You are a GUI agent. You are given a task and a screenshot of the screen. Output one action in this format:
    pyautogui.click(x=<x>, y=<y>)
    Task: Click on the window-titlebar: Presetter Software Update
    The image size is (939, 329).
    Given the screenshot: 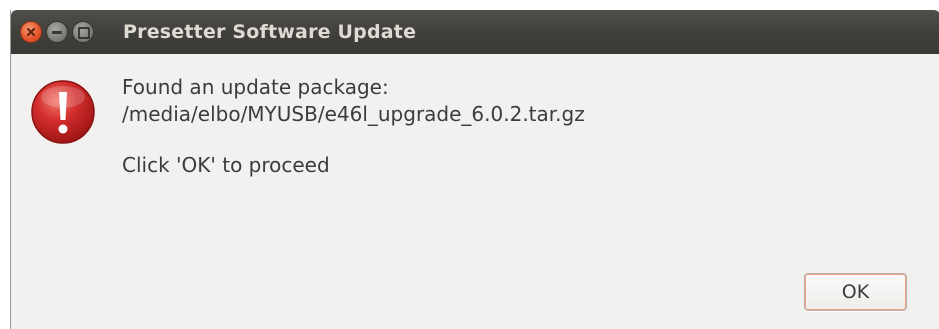 What is the action you would take?
    pyautogui.click(x=475, y=32)
    